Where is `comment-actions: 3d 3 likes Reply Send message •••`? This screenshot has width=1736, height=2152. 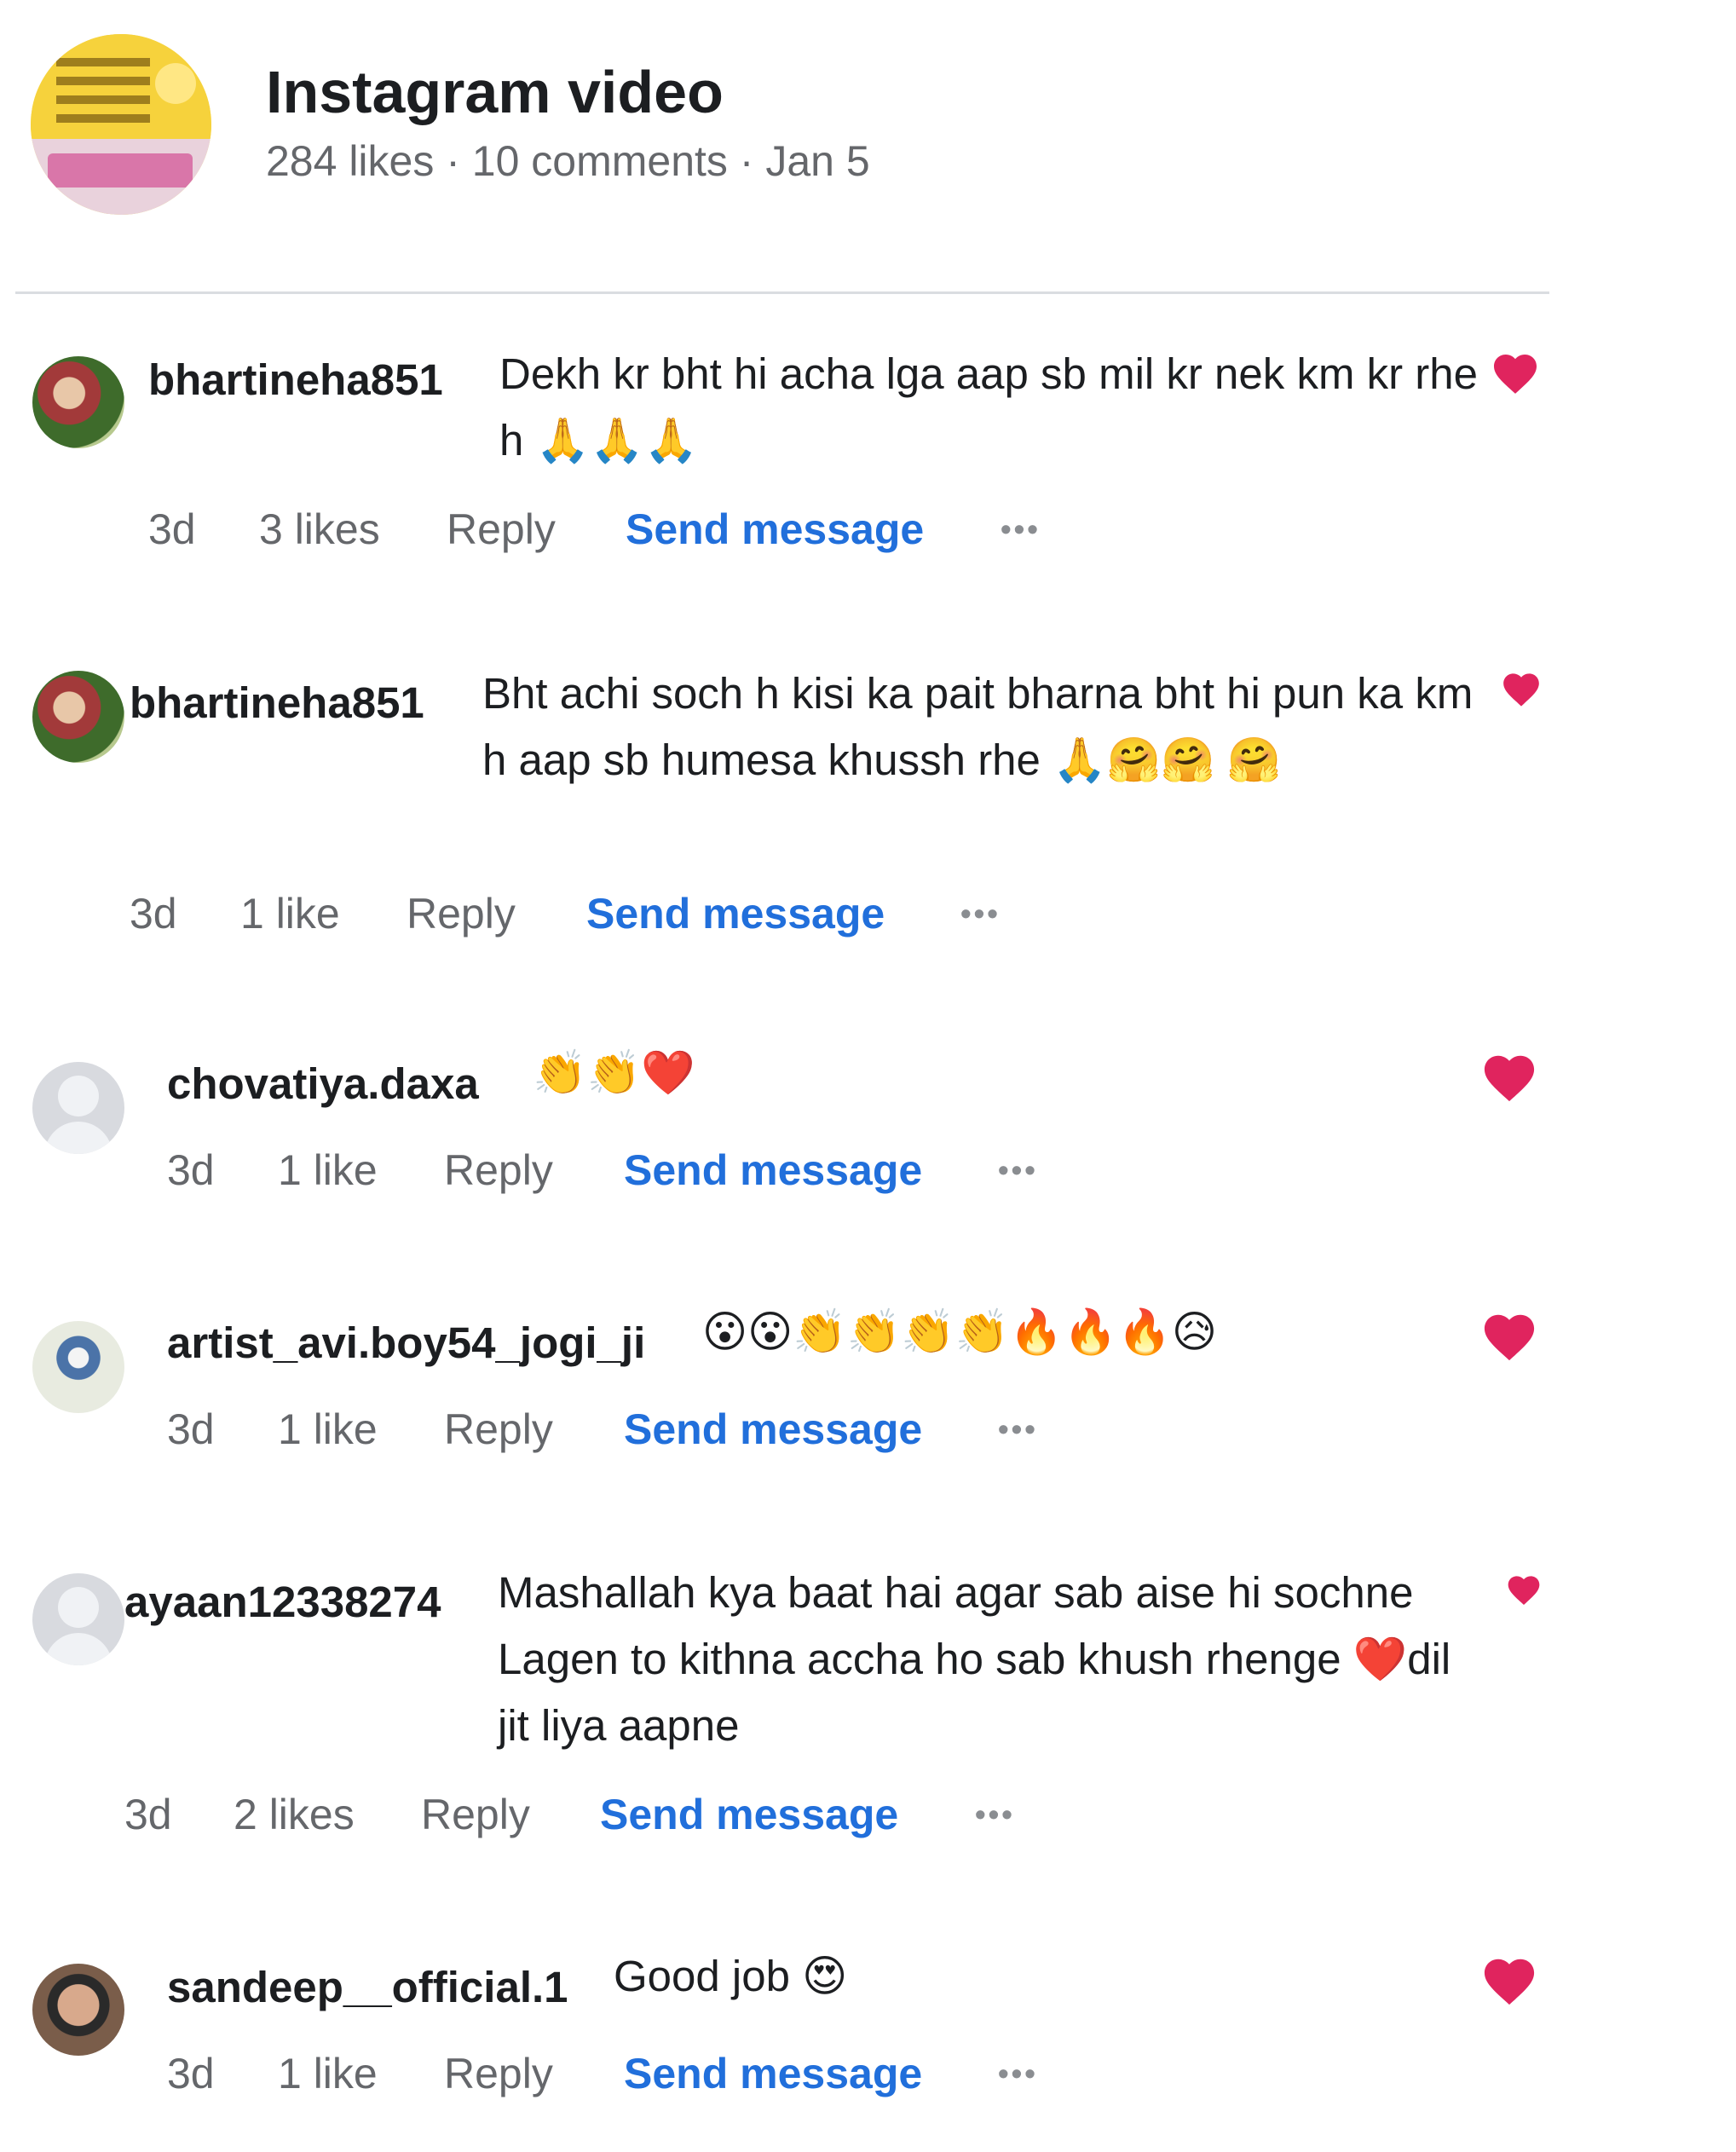 comment-actions: 3d 3 likes Reply Send message ••• is located at coordinates (617, 530).